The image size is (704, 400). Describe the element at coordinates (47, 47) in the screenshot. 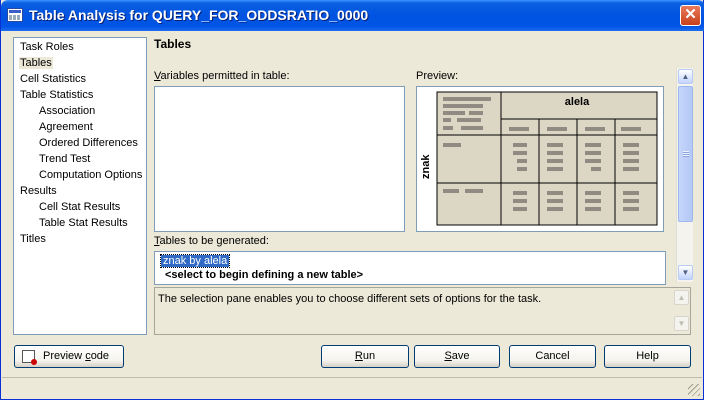

I see `nav-item-task-roles: Task Roles` at that location.